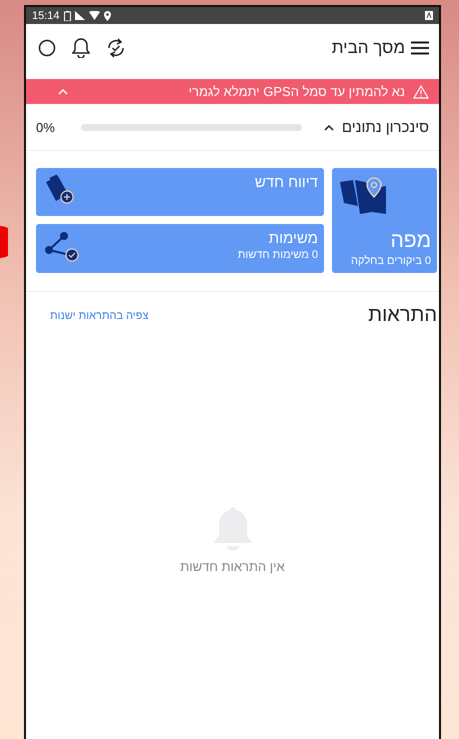 The height and width of the screenshot is (739, 459). I want to click on sync-percent: 0%, so click(45, 127).